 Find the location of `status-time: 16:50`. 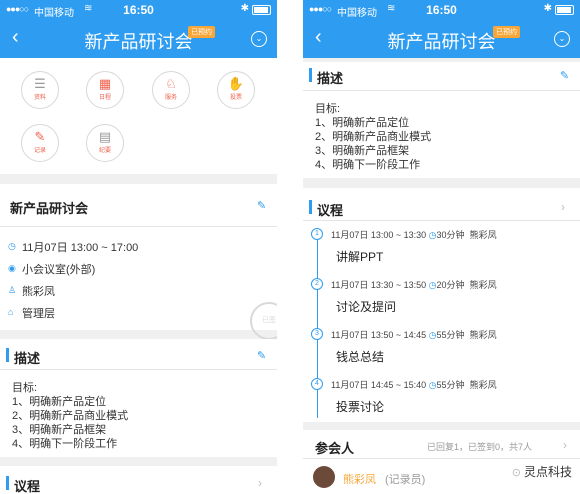

status-time: 16:50 is located at coordinates (138, 10).